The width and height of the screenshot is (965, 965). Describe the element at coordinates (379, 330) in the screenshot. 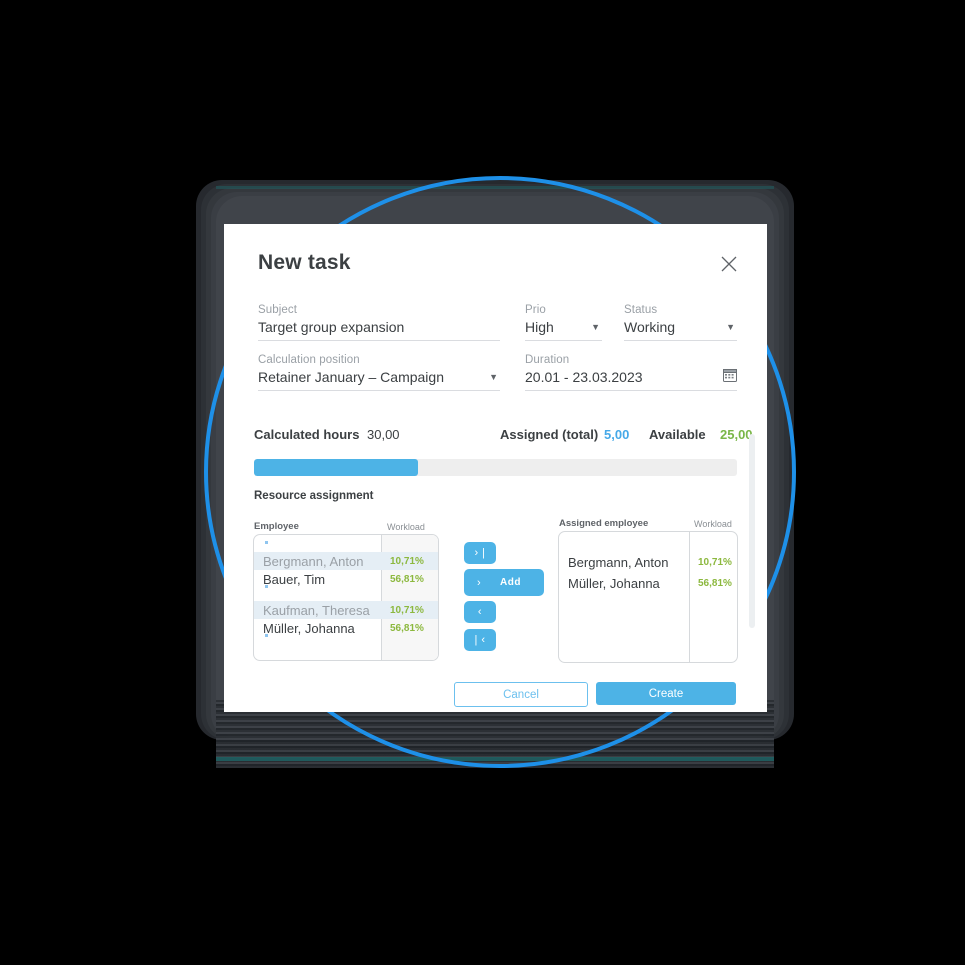

I see `subject-input: Target group expansion` at that location.